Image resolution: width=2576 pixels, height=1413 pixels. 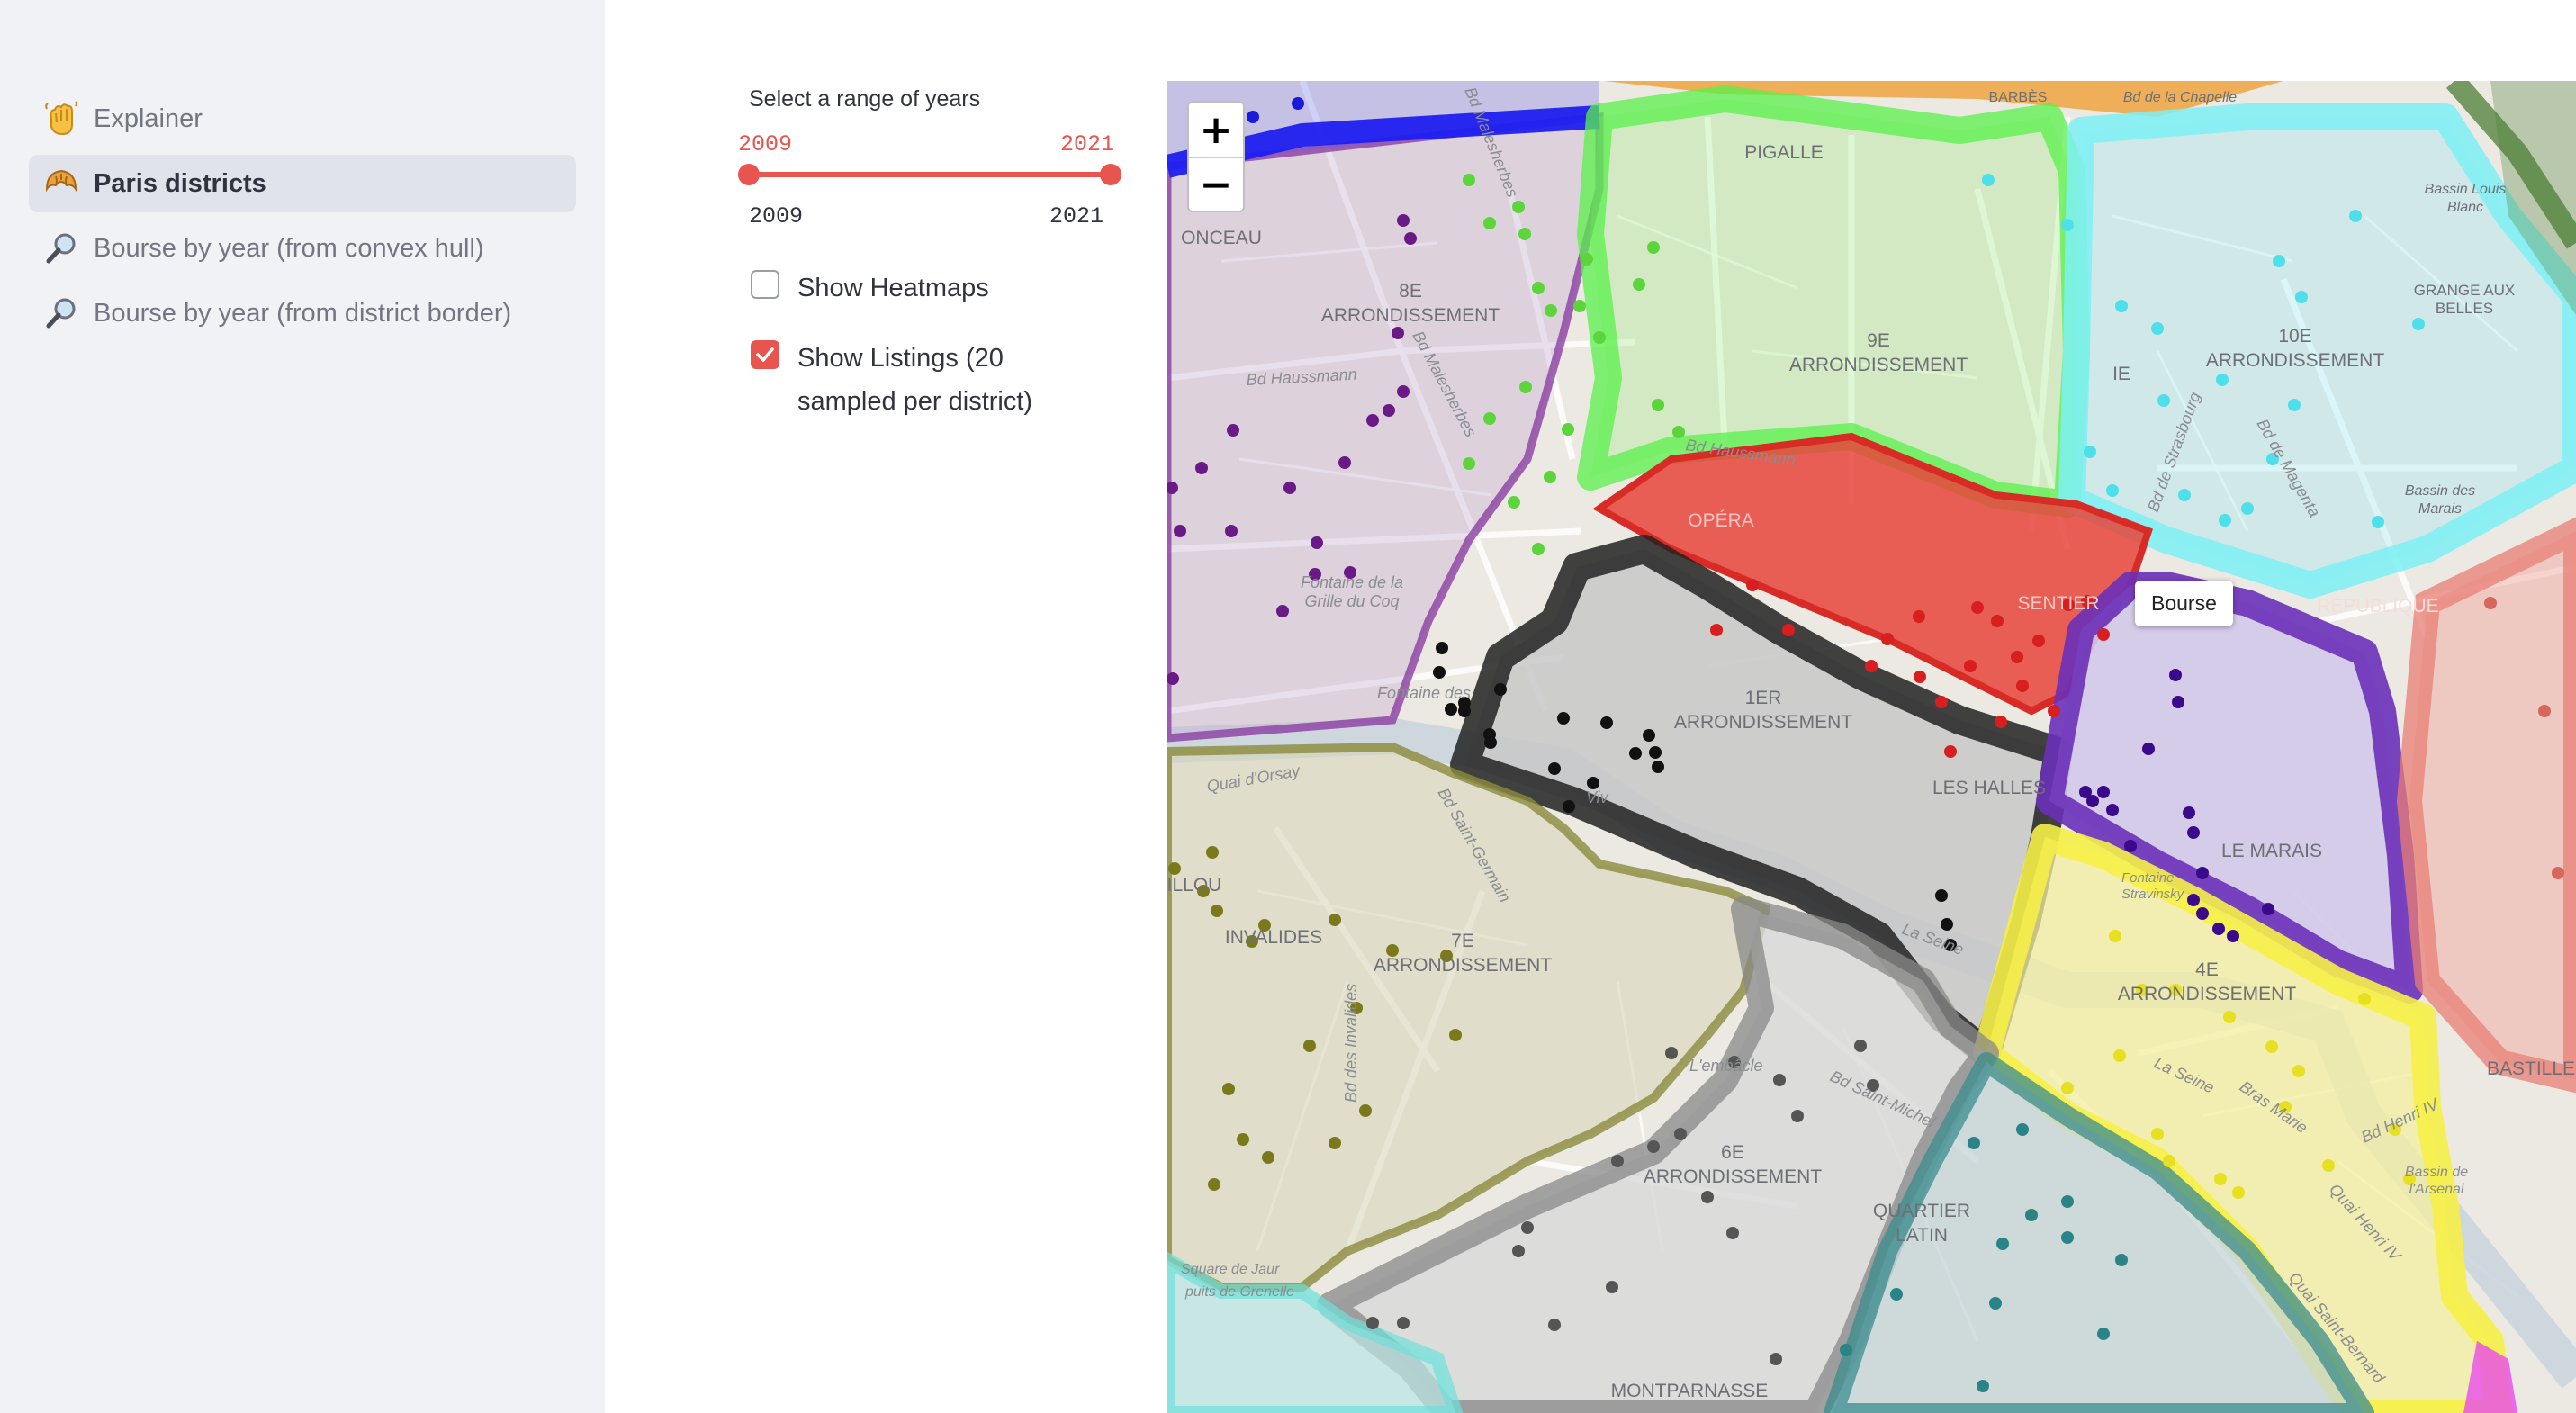 What do you see at coordinates (1463, 966) in the screenshot?
I see `map-label-7e-b: ARRONDISSEMENT` at bounding box center [1463, 966].